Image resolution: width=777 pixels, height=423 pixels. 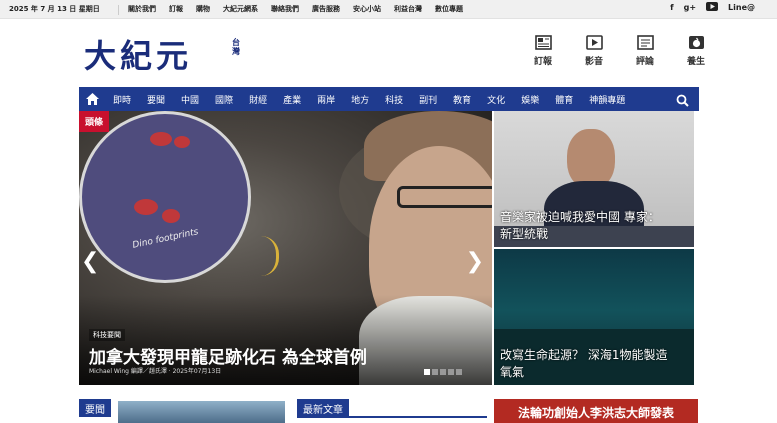 I want to click on top-link-contact: 聯絡我們, so click(x=285, y=9).